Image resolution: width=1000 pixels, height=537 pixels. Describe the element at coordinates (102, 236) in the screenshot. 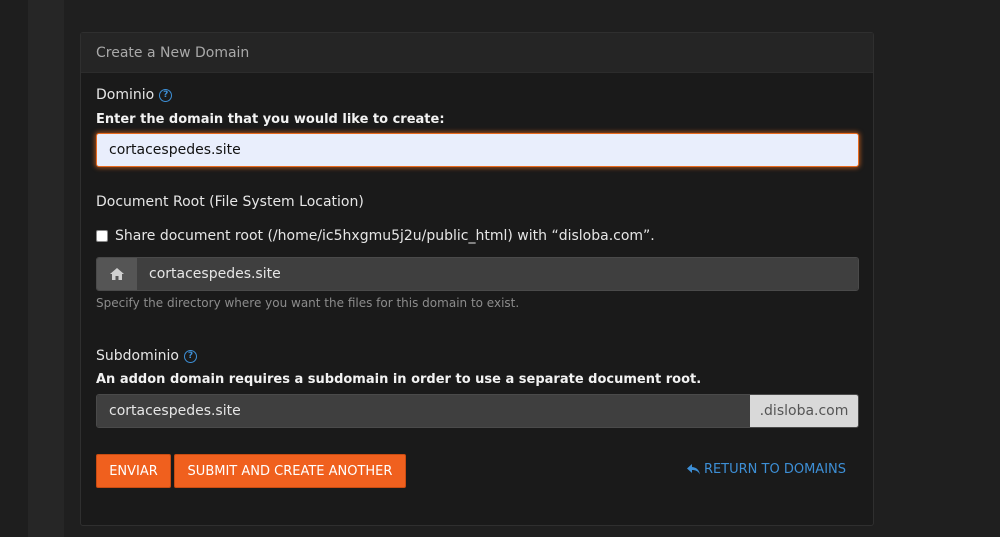

I see `share-docroot-checkbox` at that location.